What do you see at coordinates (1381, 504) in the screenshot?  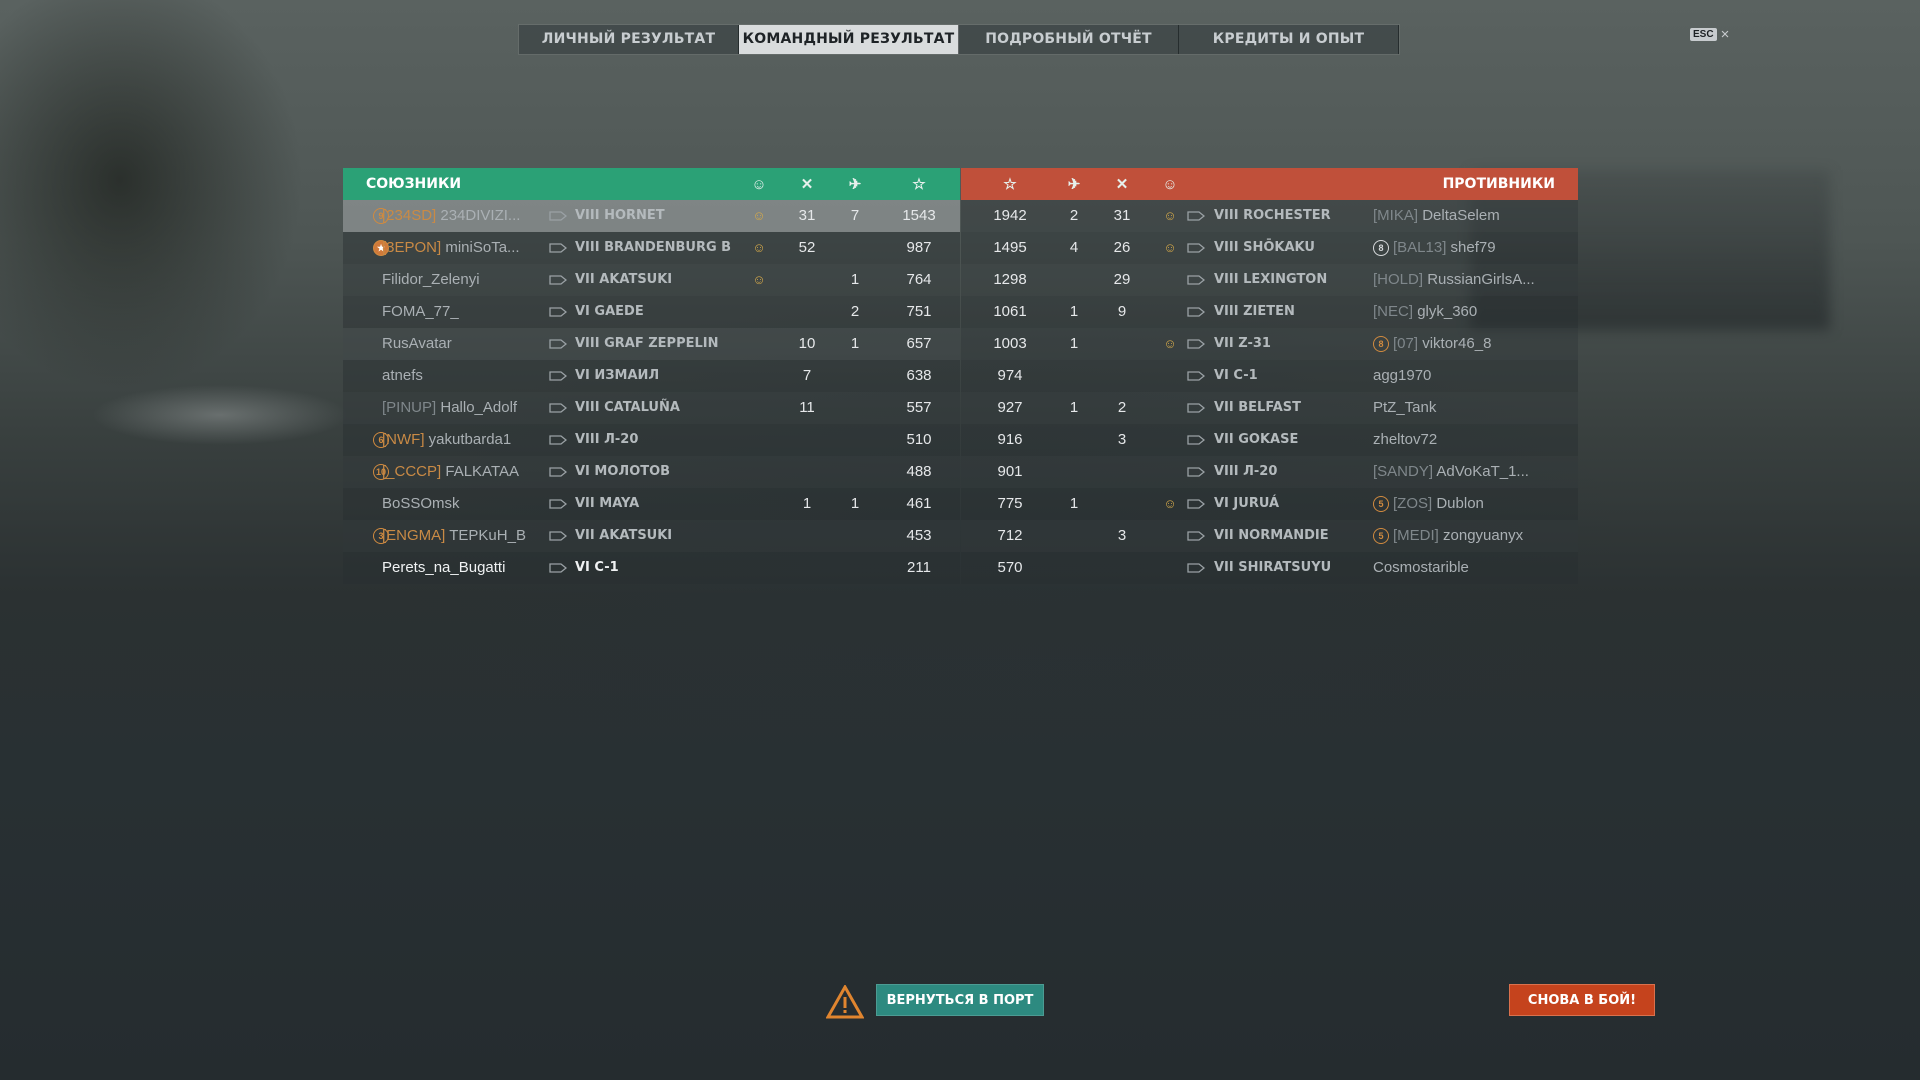 I see `rank-badge: 5` at bounding box center [1381, 504].